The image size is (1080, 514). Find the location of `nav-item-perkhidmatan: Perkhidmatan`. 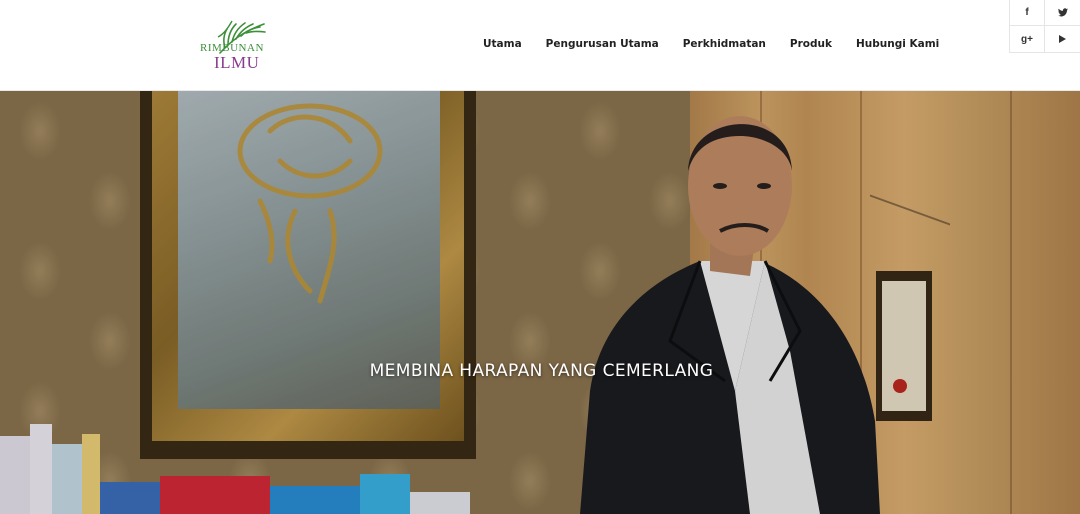

nav-item-perkhidmatan: Perkhidmatan is located at coordinates (724, 44).